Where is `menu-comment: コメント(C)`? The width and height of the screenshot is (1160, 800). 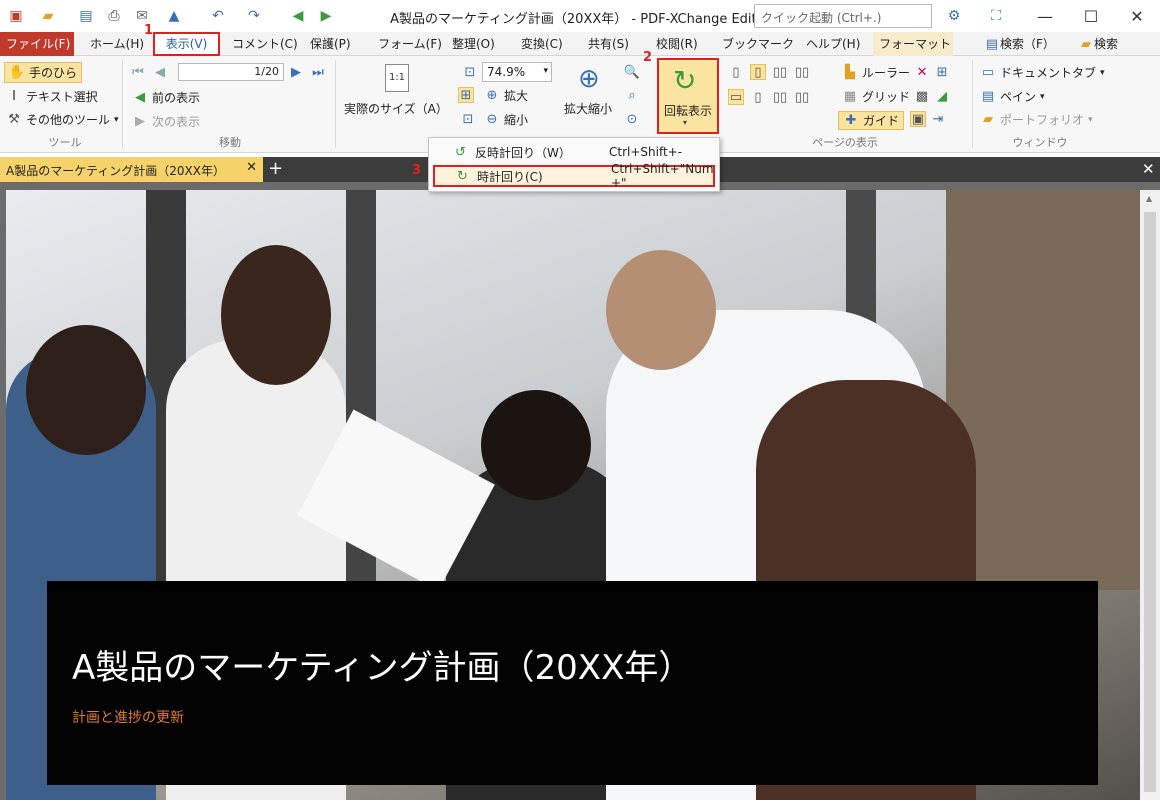 menu-comment: コメント(C) is located at coordinates (265, 44).